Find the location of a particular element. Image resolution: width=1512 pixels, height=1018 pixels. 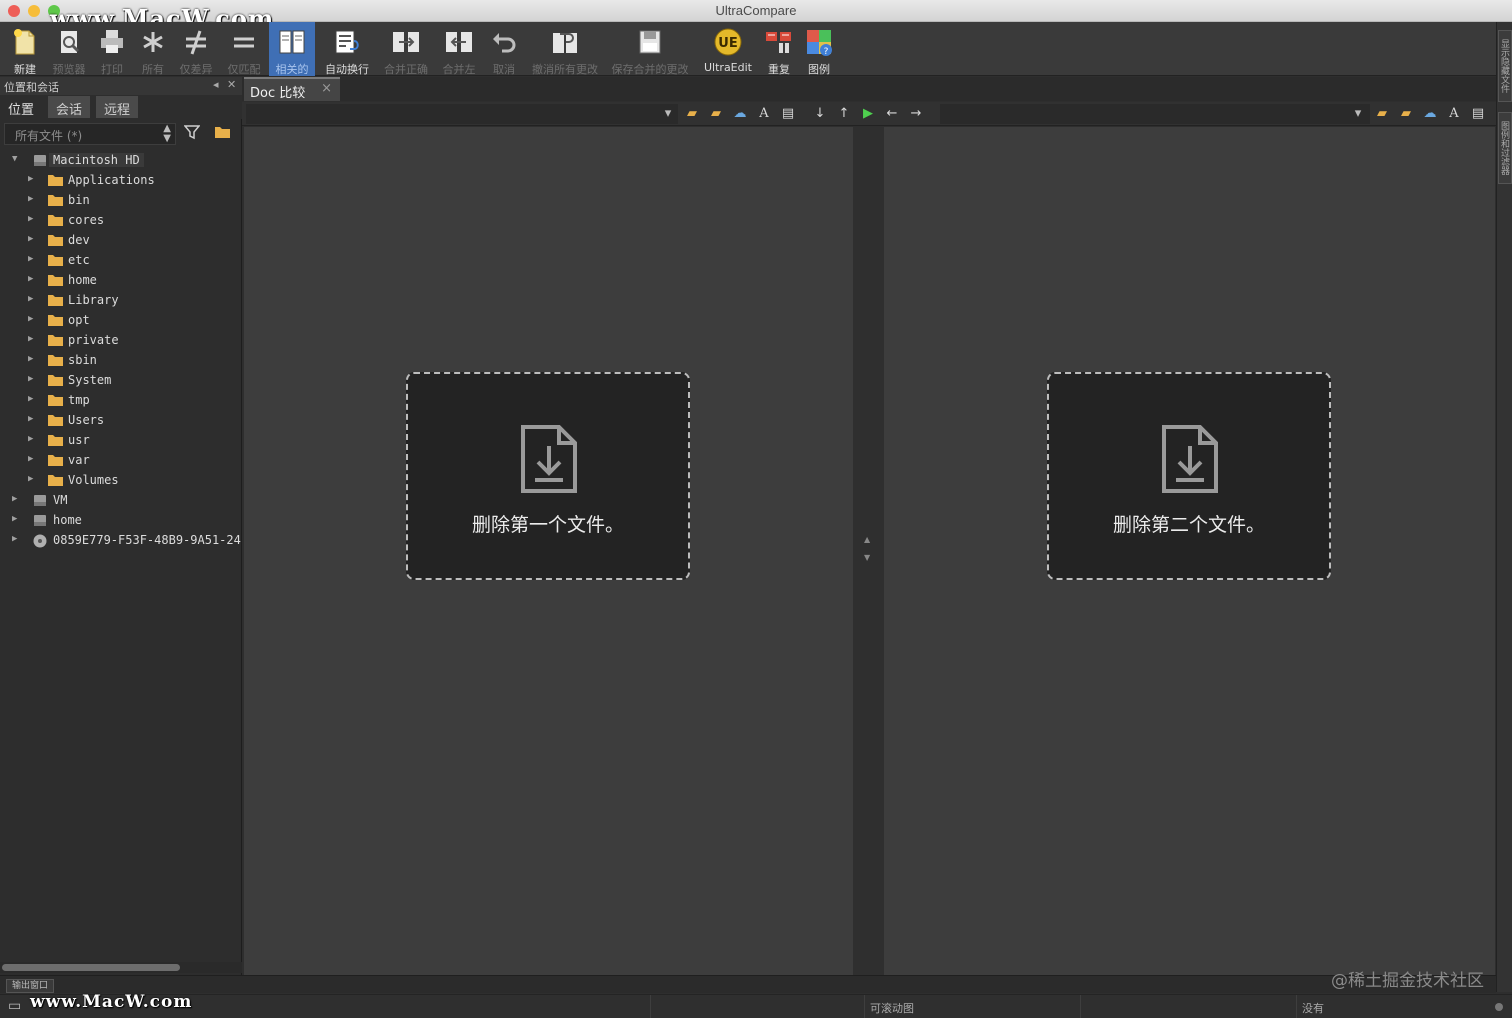

right-document-icon: ▤ is located at coordinates (1478, 114).